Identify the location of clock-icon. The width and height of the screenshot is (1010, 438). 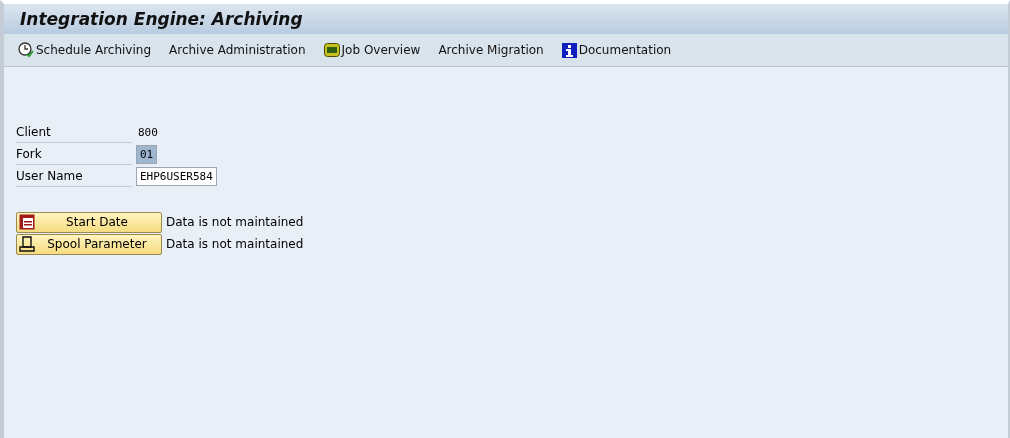
(26, 50).